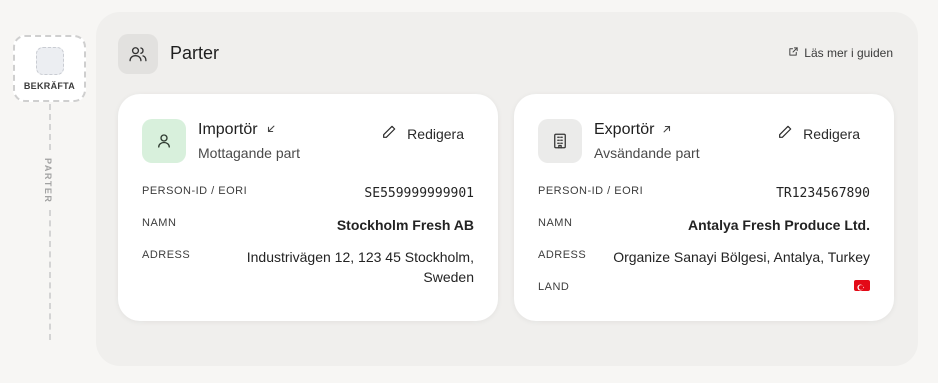 This screenshot has height=383, width=938. What do you see at coordinates (405, 225) in the screenshot?
I see `importer-name-value: Stockholm Fresh AB` at bounding box center [405, 225].